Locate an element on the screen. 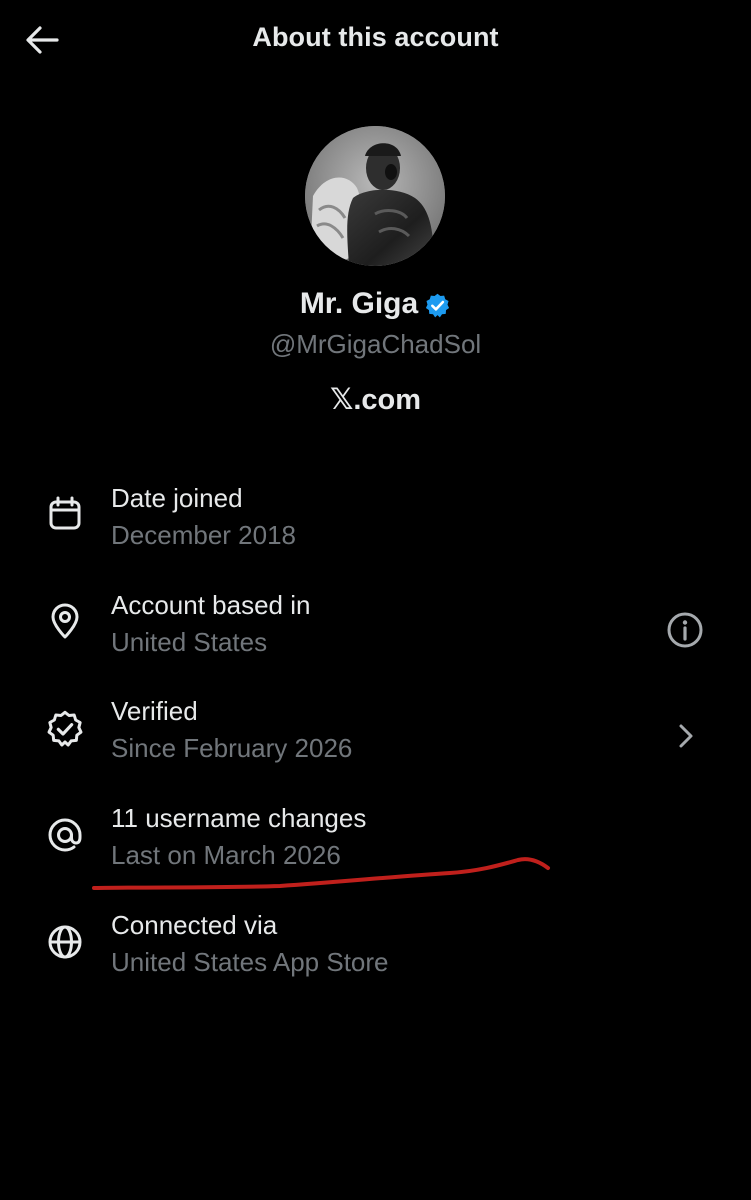 The height and width of the screenshot is (1200, 751). display-name-row: Mr. Giga is located at coordinates (375, 304).